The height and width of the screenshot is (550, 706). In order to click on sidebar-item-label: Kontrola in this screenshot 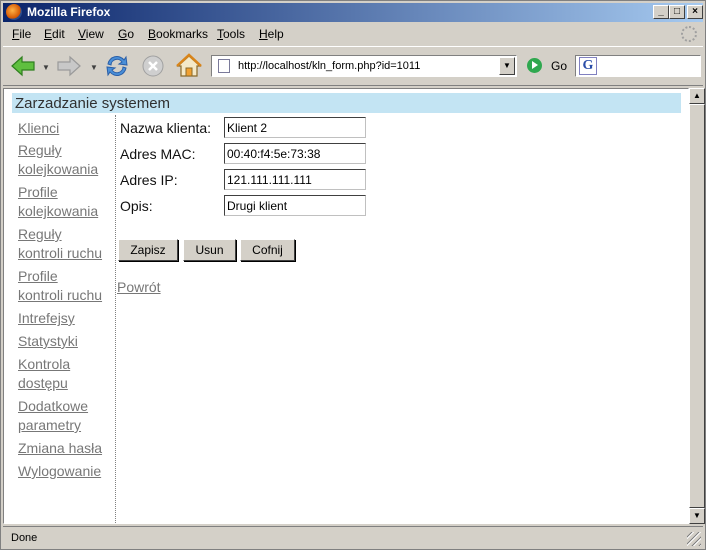, I will do `click(44, 364)`.